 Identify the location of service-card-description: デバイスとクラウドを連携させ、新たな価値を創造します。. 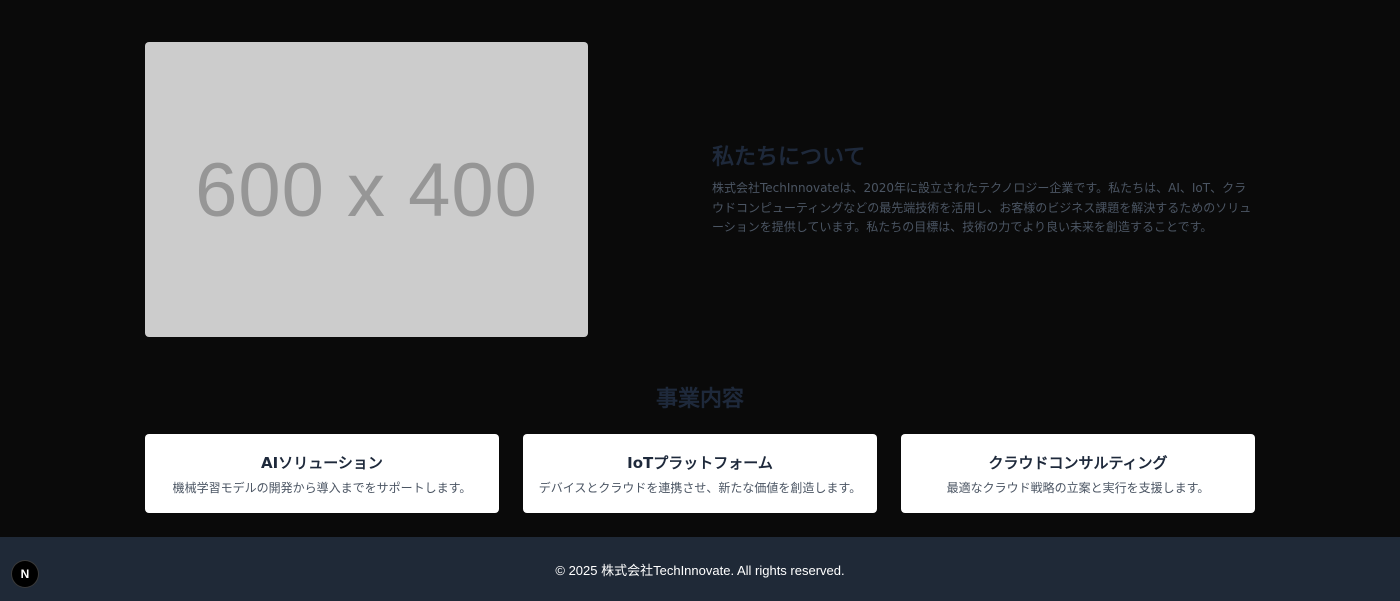
(700, 488).